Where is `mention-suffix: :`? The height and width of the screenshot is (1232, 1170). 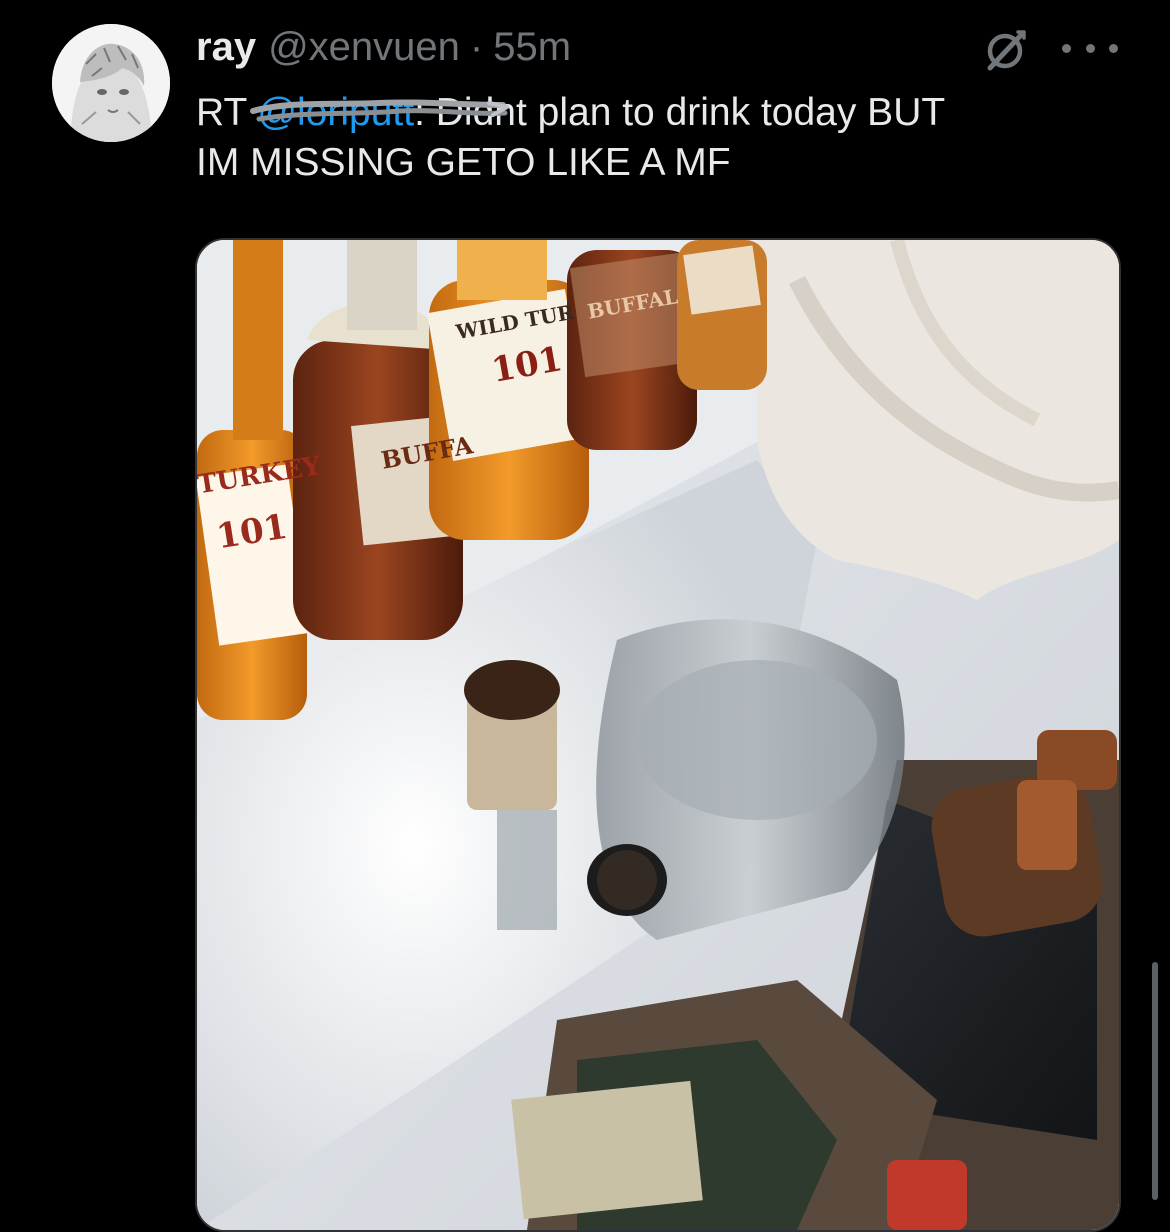 mention-suffix: : is located at coordinates (419, 112).